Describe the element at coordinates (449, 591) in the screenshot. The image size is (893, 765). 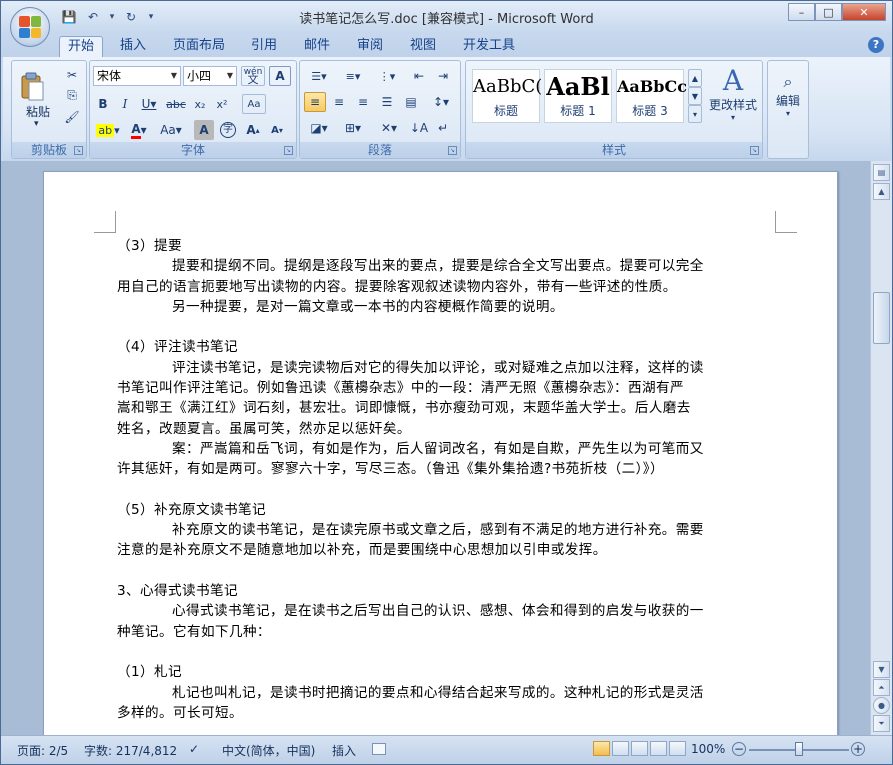
I see `paragraph-line: 3、心得式读书笔记` at that location.